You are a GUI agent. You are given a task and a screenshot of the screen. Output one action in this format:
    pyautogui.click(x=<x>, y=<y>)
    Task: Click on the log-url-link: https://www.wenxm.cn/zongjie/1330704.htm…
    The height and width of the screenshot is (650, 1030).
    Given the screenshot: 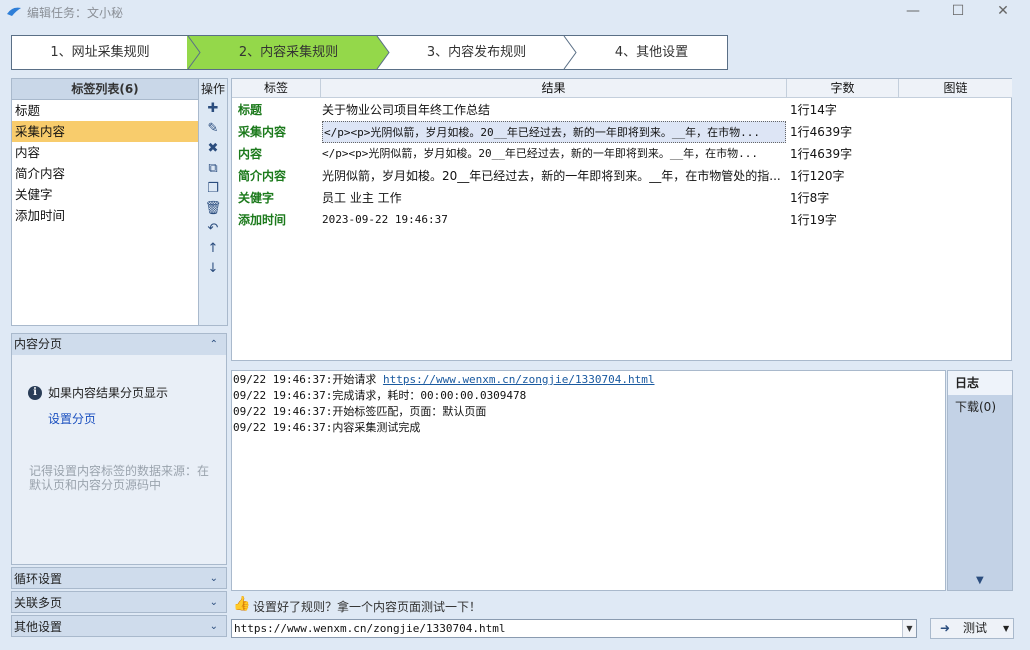 What is the action you would take?
    pyautogui.click(x=519, y=379)
    